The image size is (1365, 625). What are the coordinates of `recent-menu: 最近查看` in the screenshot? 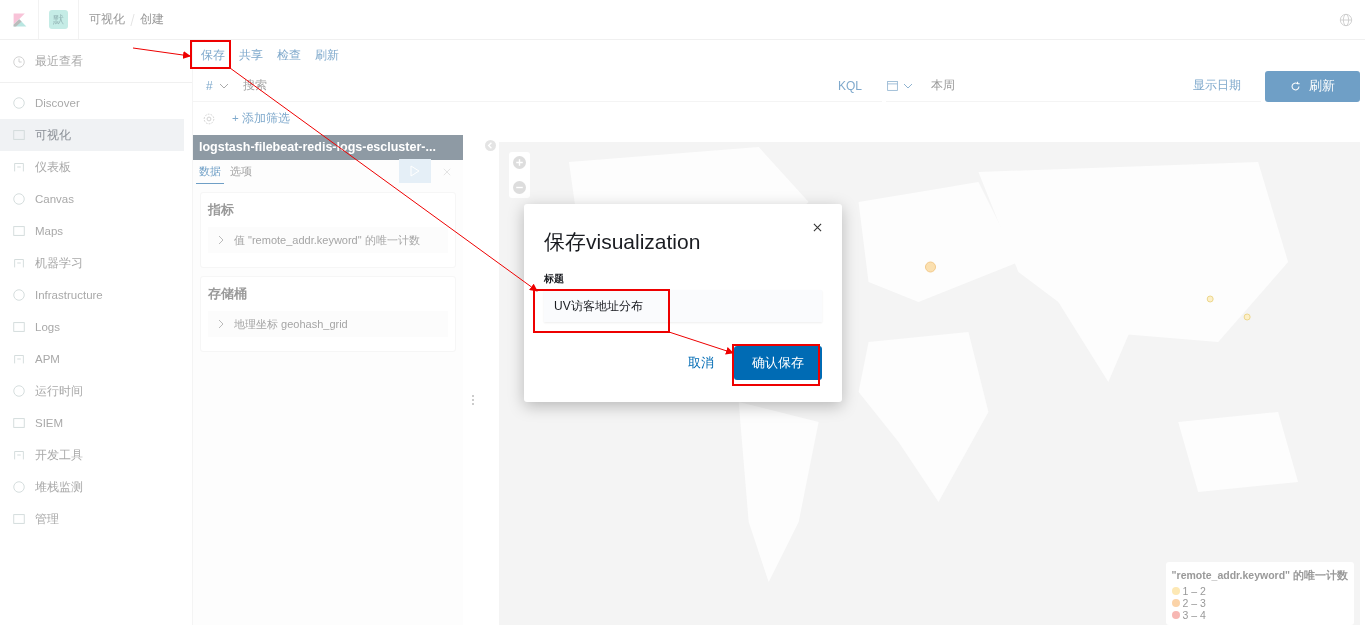 It's located at (92, 61).